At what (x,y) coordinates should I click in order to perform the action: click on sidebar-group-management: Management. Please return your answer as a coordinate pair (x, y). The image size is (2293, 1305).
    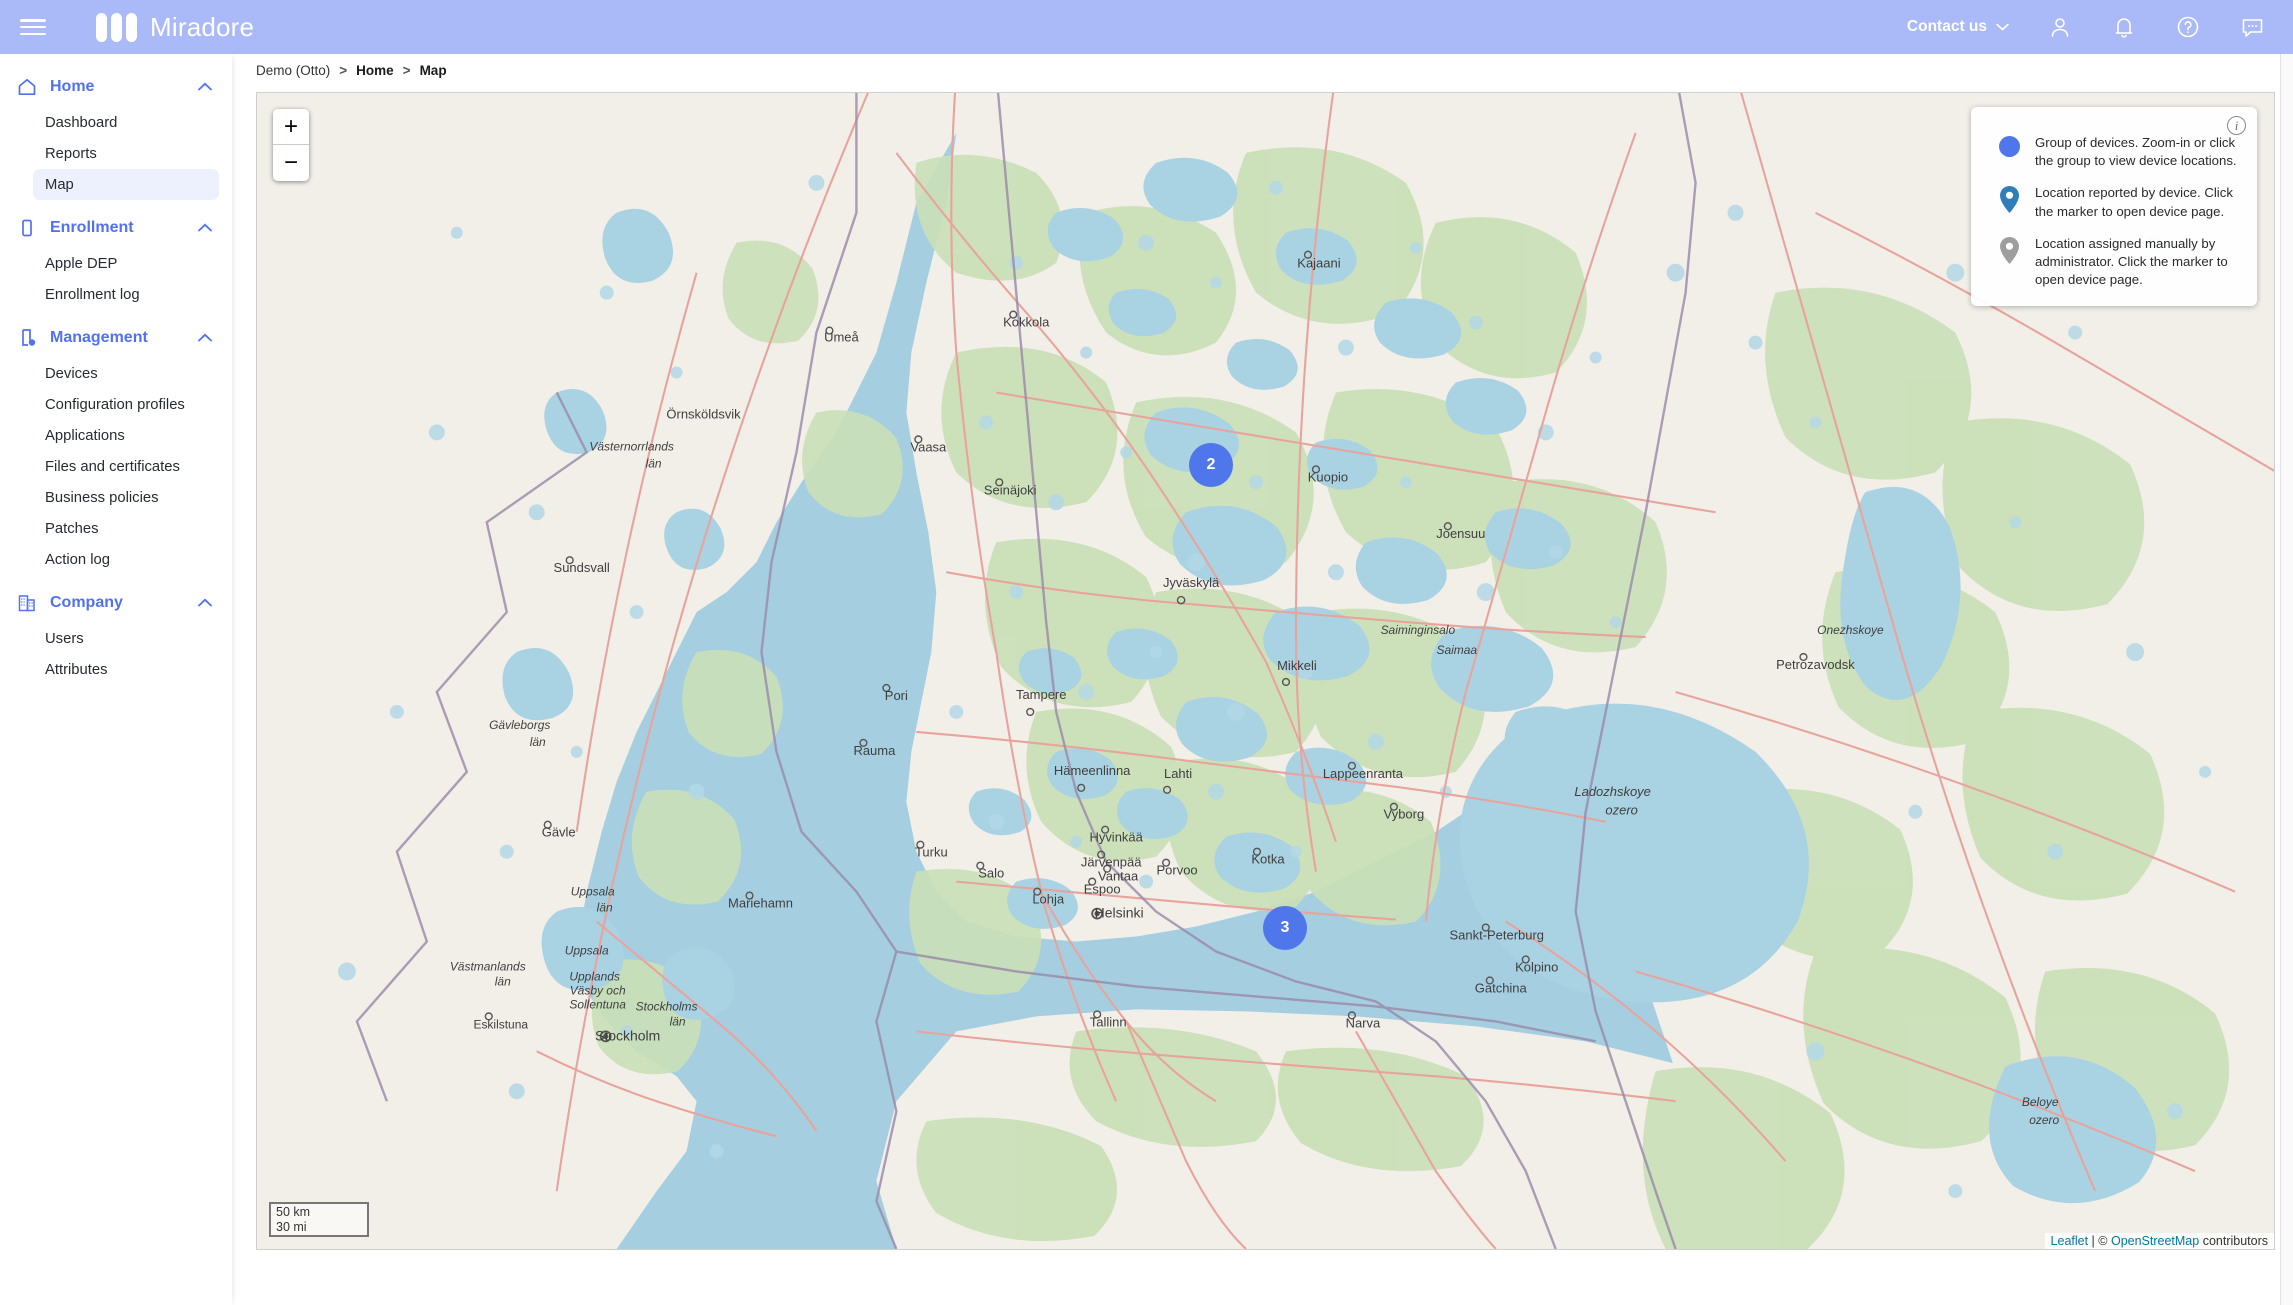
    Looking at the image, I should click on (116, 337).